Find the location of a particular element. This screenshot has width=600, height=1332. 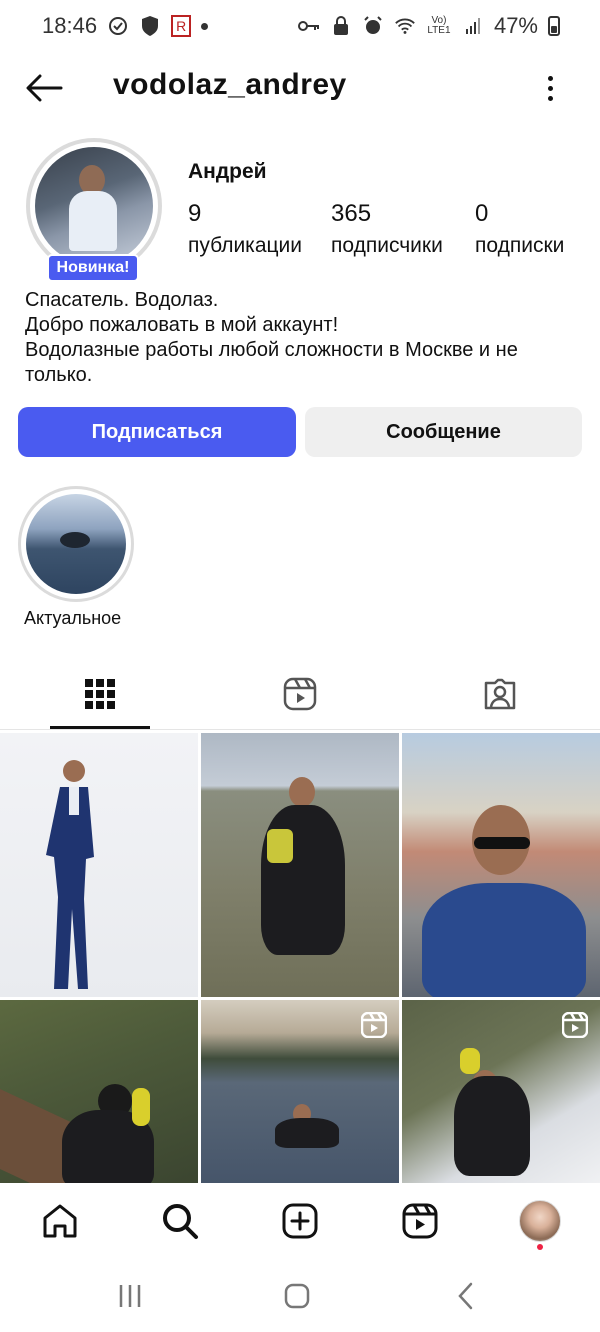

back-button is located at coordinates (44, 88).